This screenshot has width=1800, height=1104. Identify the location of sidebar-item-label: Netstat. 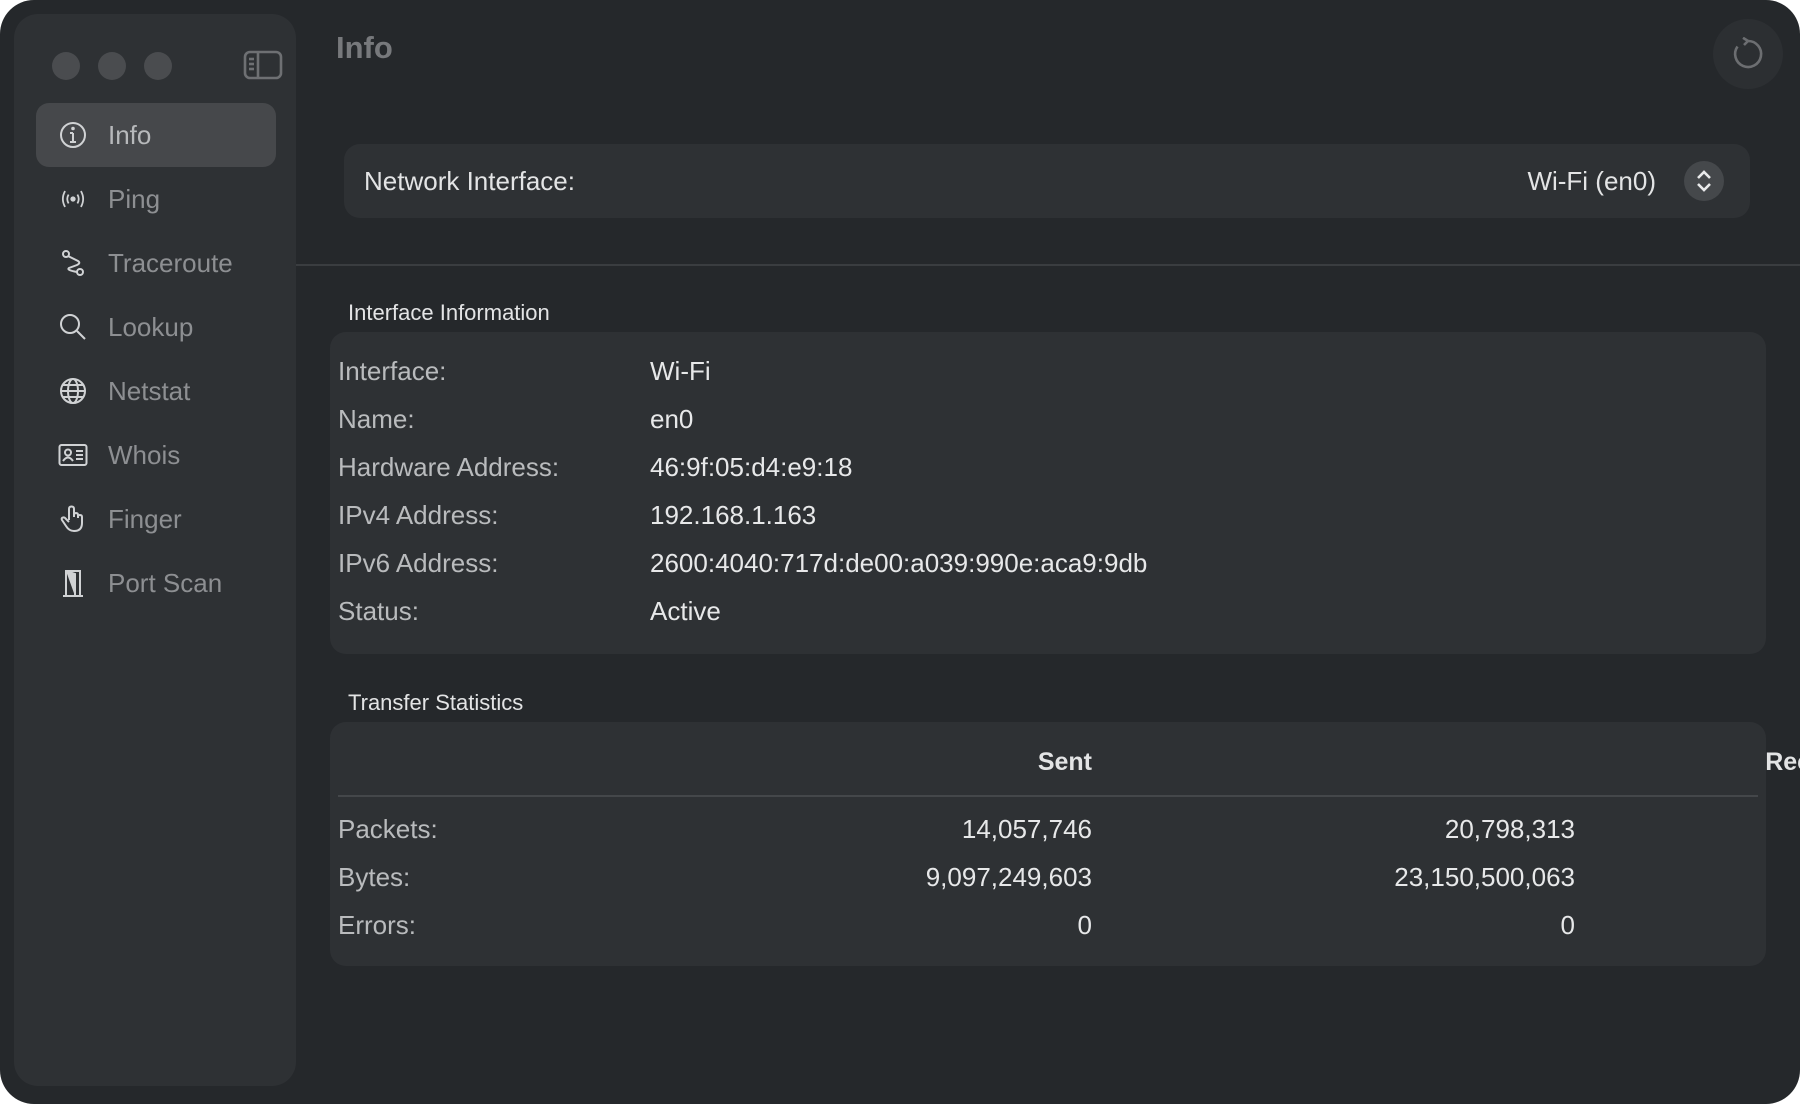
(149, 390).